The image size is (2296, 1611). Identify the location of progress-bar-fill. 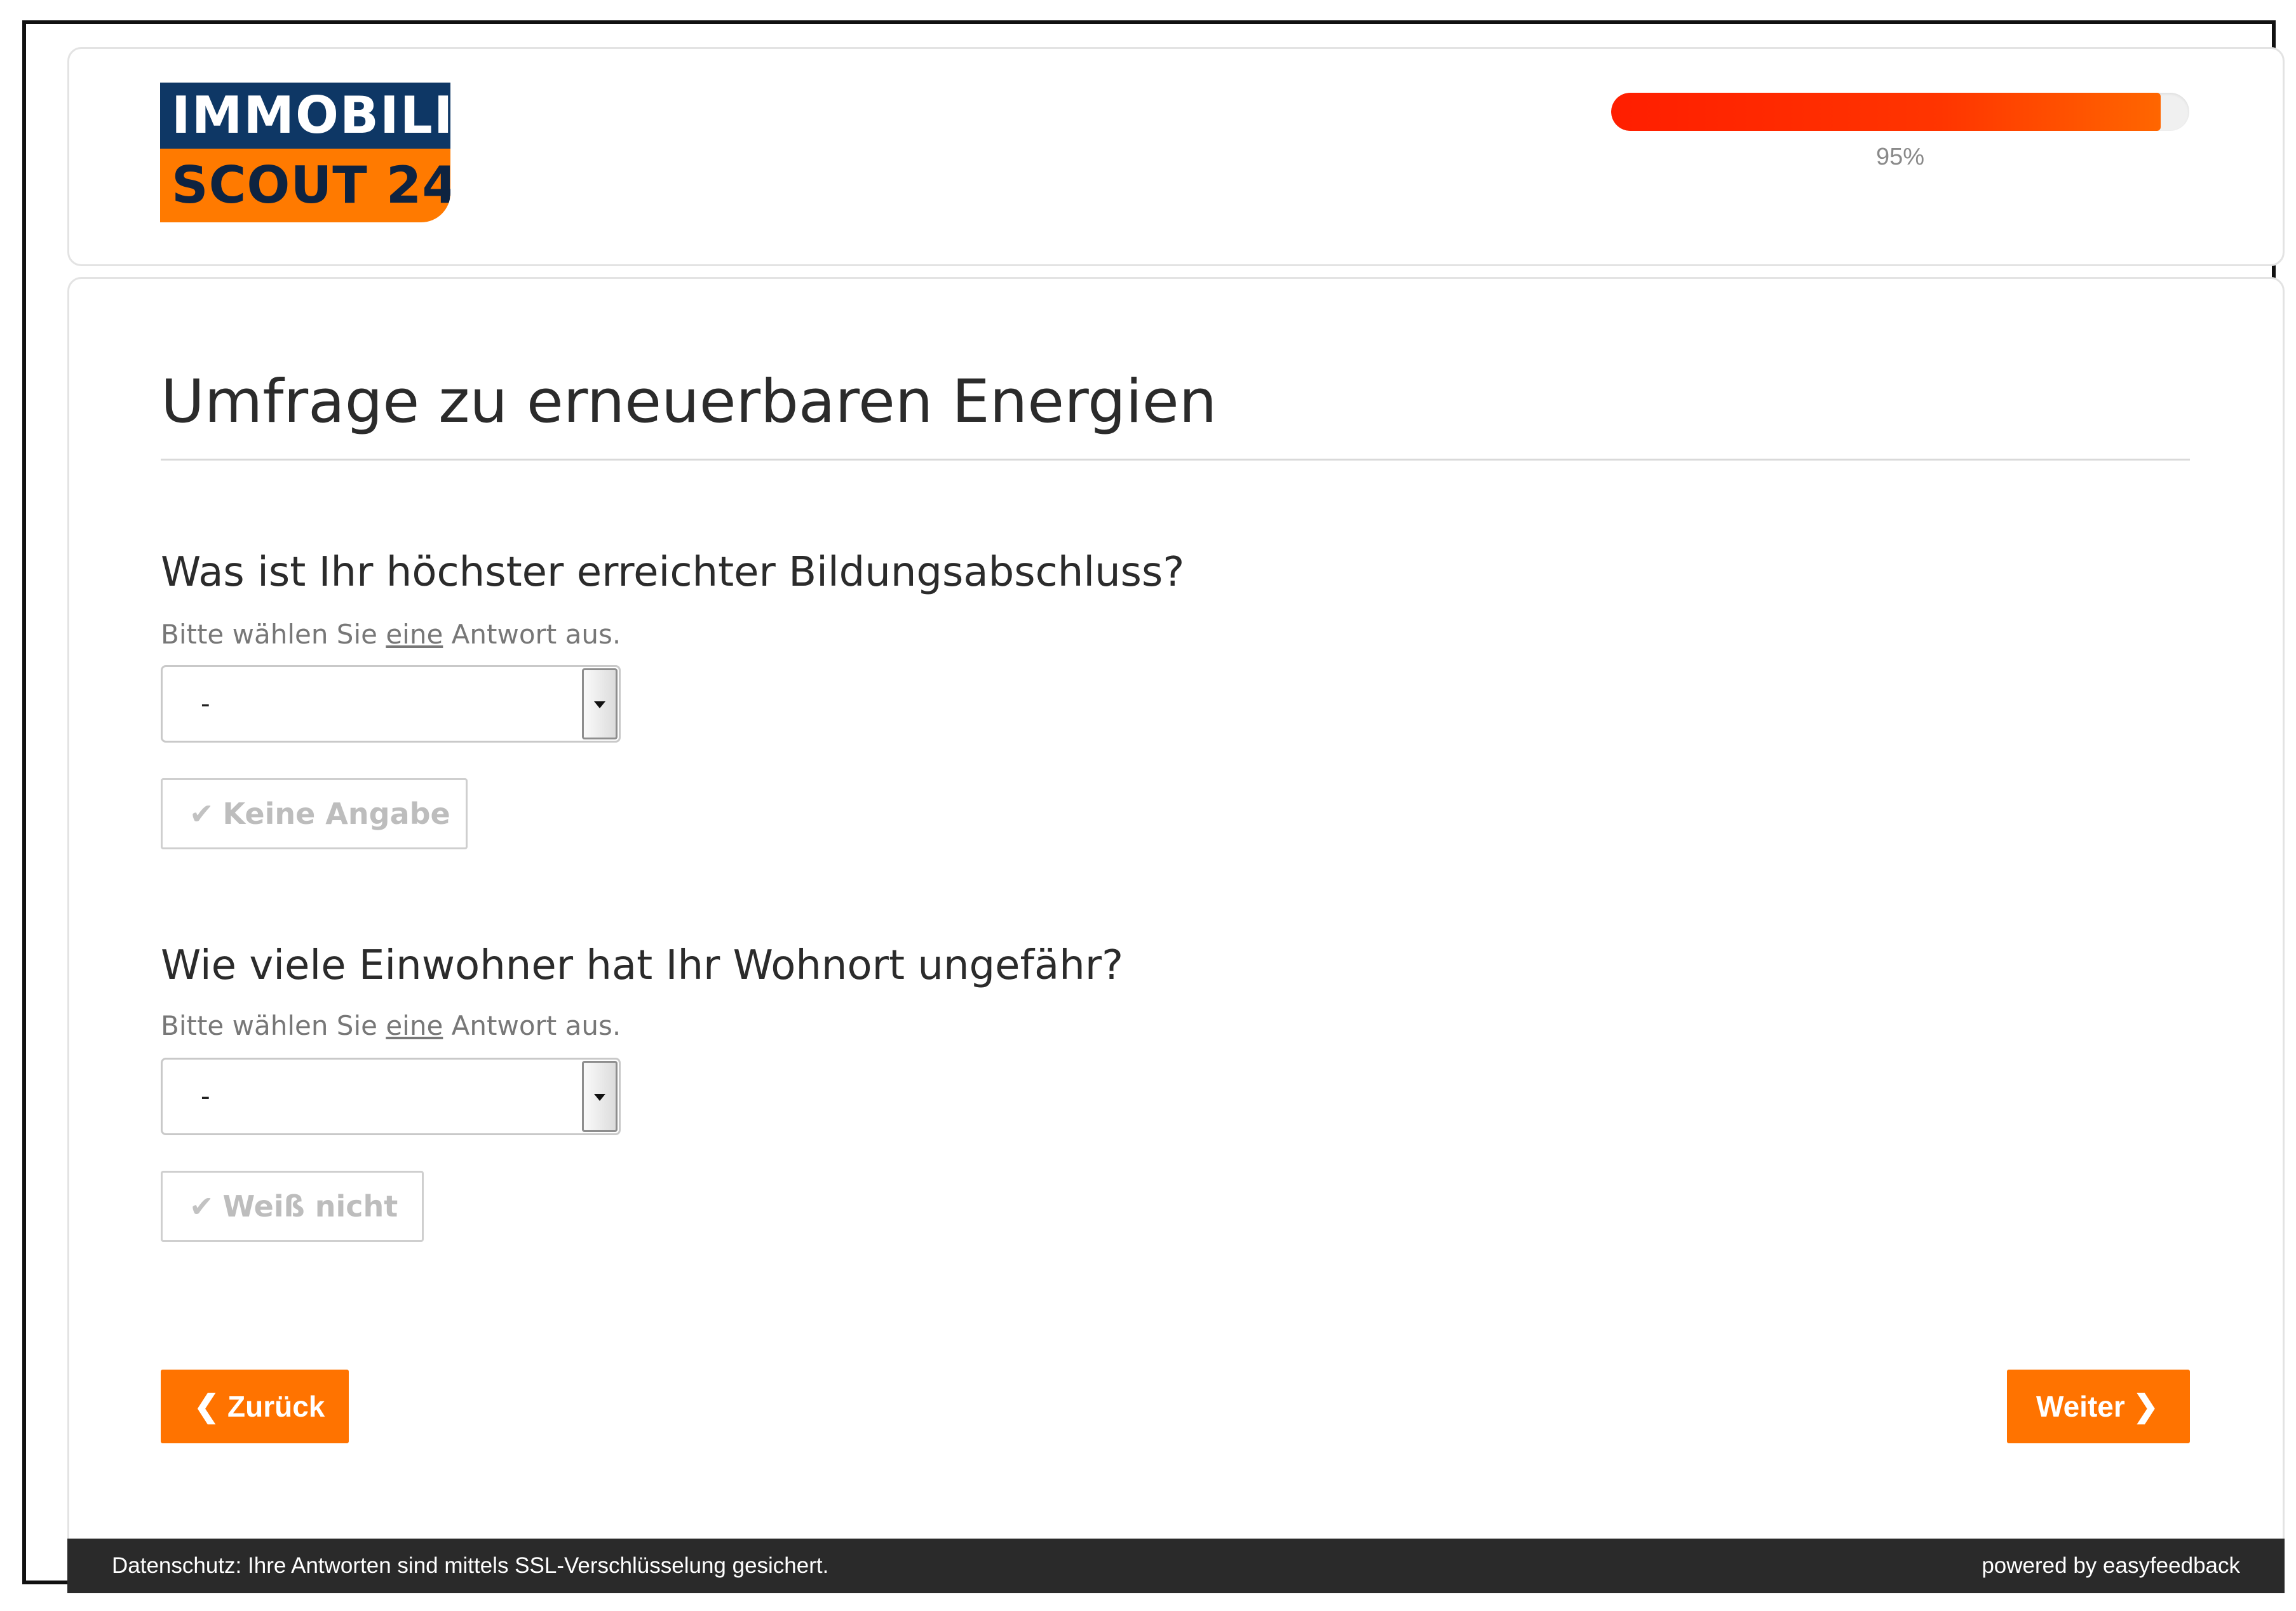
(1886, 112).